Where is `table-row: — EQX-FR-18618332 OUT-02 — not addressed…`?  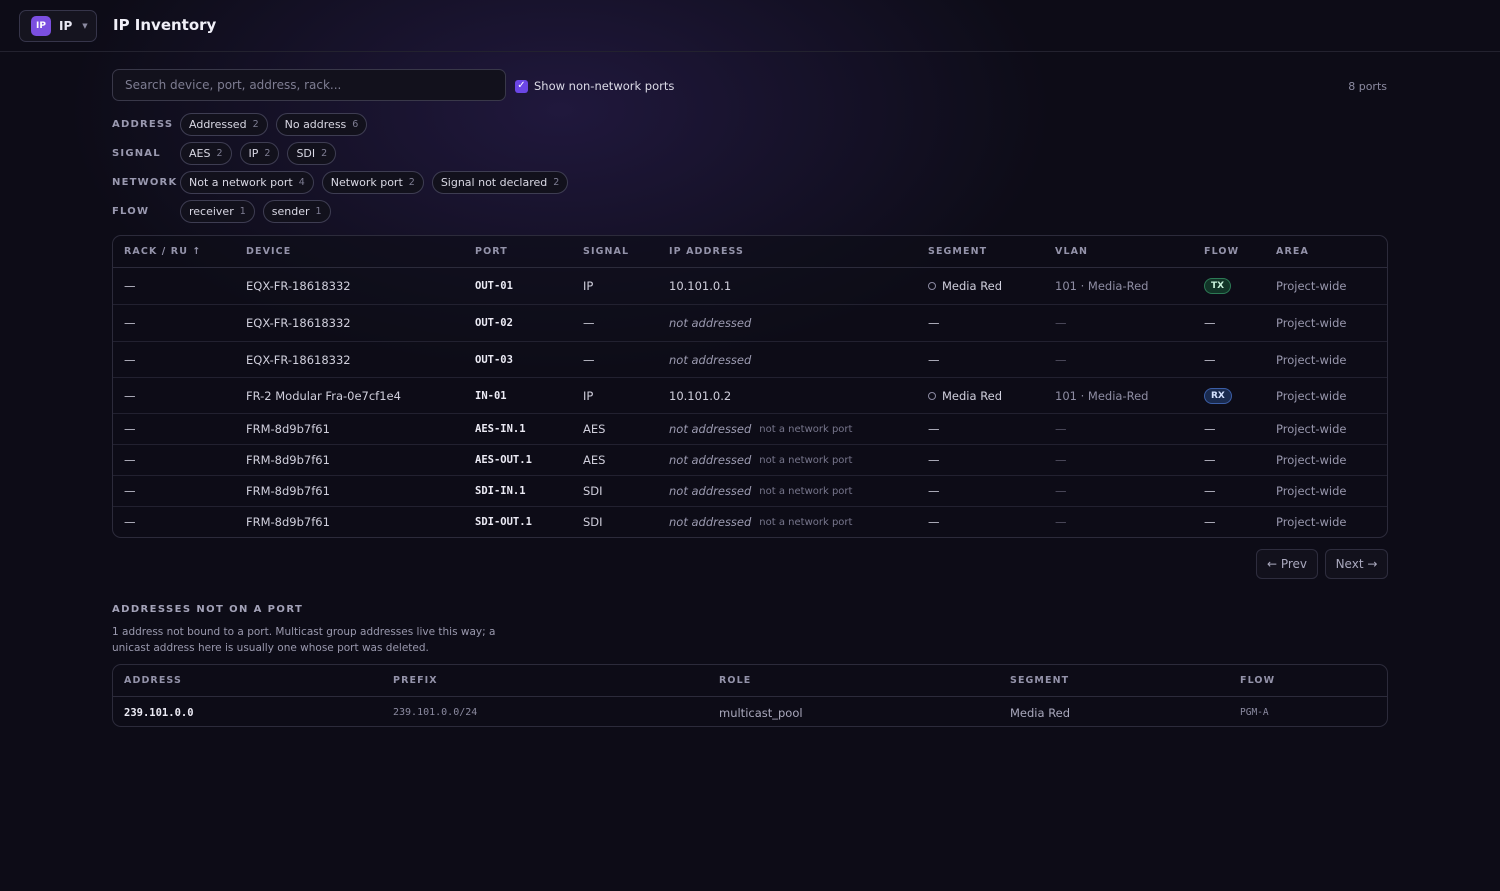
table-row: — EQX-FR-18618332 OUT-02 — not addressed… is located at coordinates (750, 322).